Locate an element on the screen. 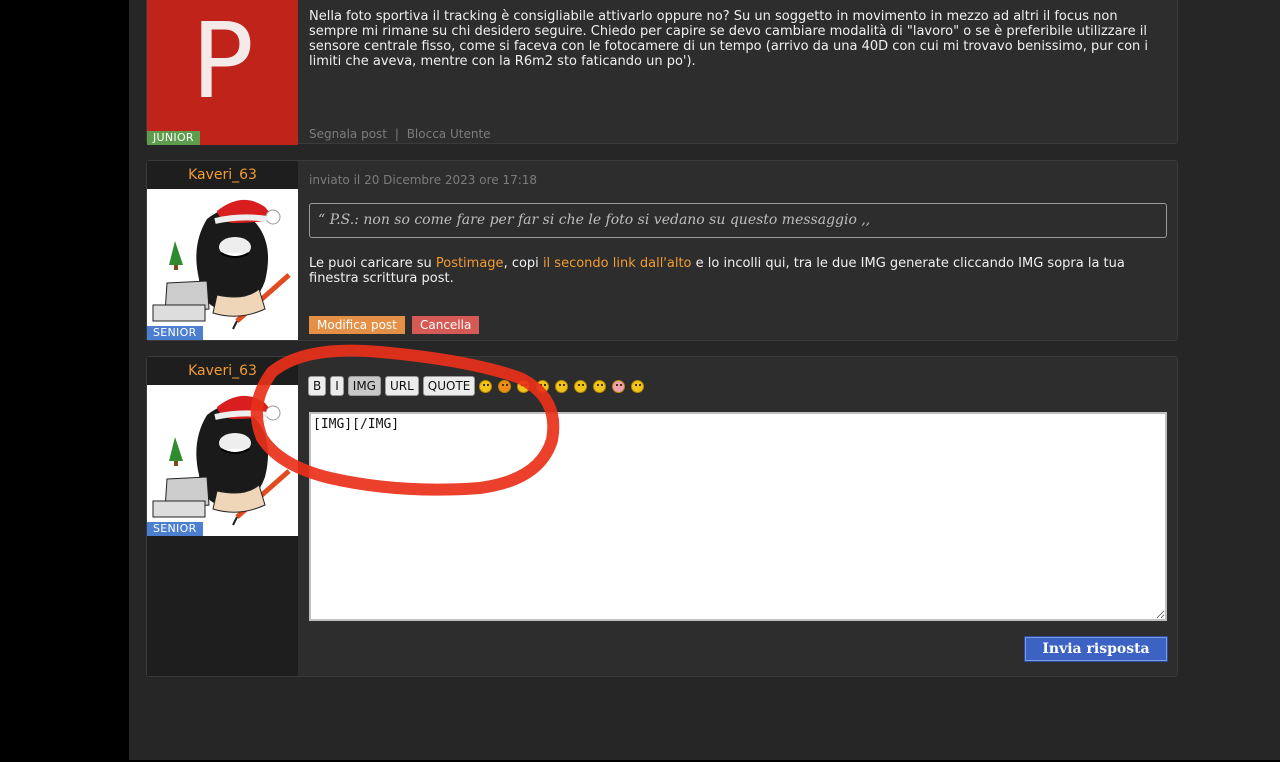 Image resolution: width=1280 pixels, height=762 pixels. author-column: P JUNIOR is located at coordinates (222, 72).